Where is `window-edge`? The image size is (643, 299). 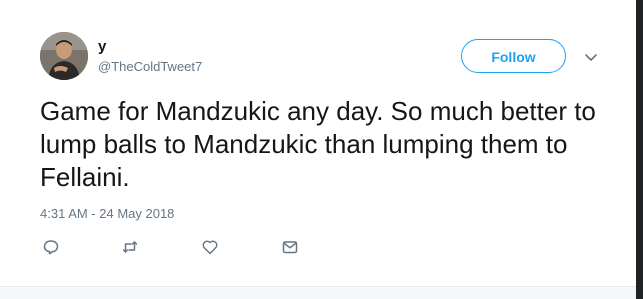 window-edge is located at coordinates (639, 149).